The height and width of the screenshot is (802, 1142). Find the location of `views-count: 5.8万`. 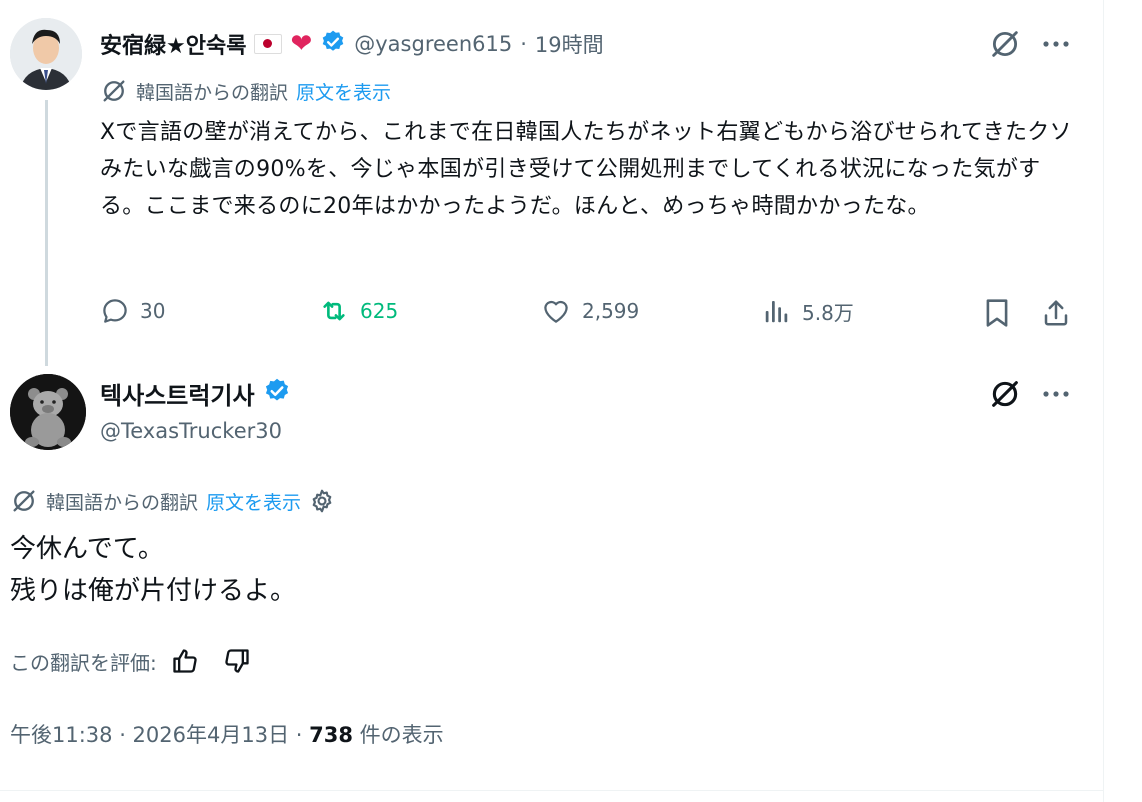

views-count: 5.8万 is located at coordinates (828, 312).